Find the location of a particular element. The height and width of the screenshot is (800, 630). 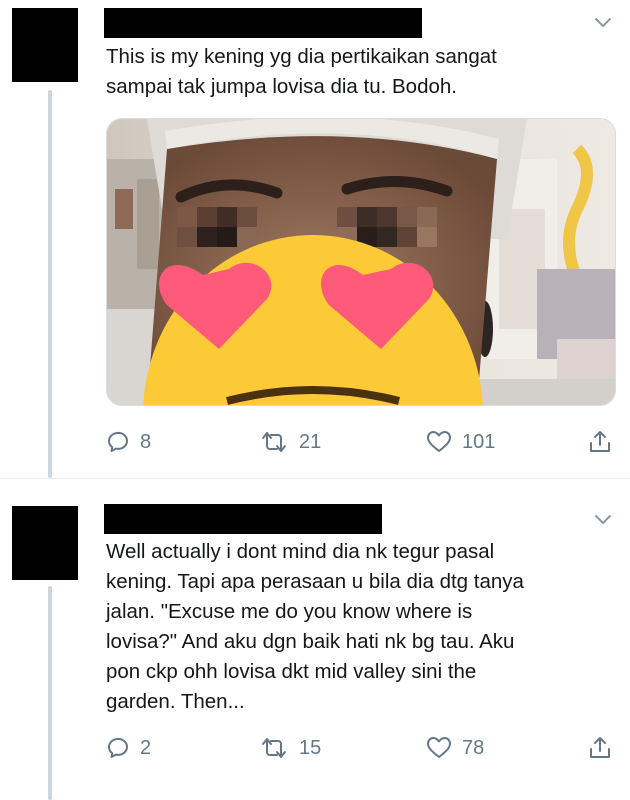

reply-button: 8 is located at coordinates (128, 442).